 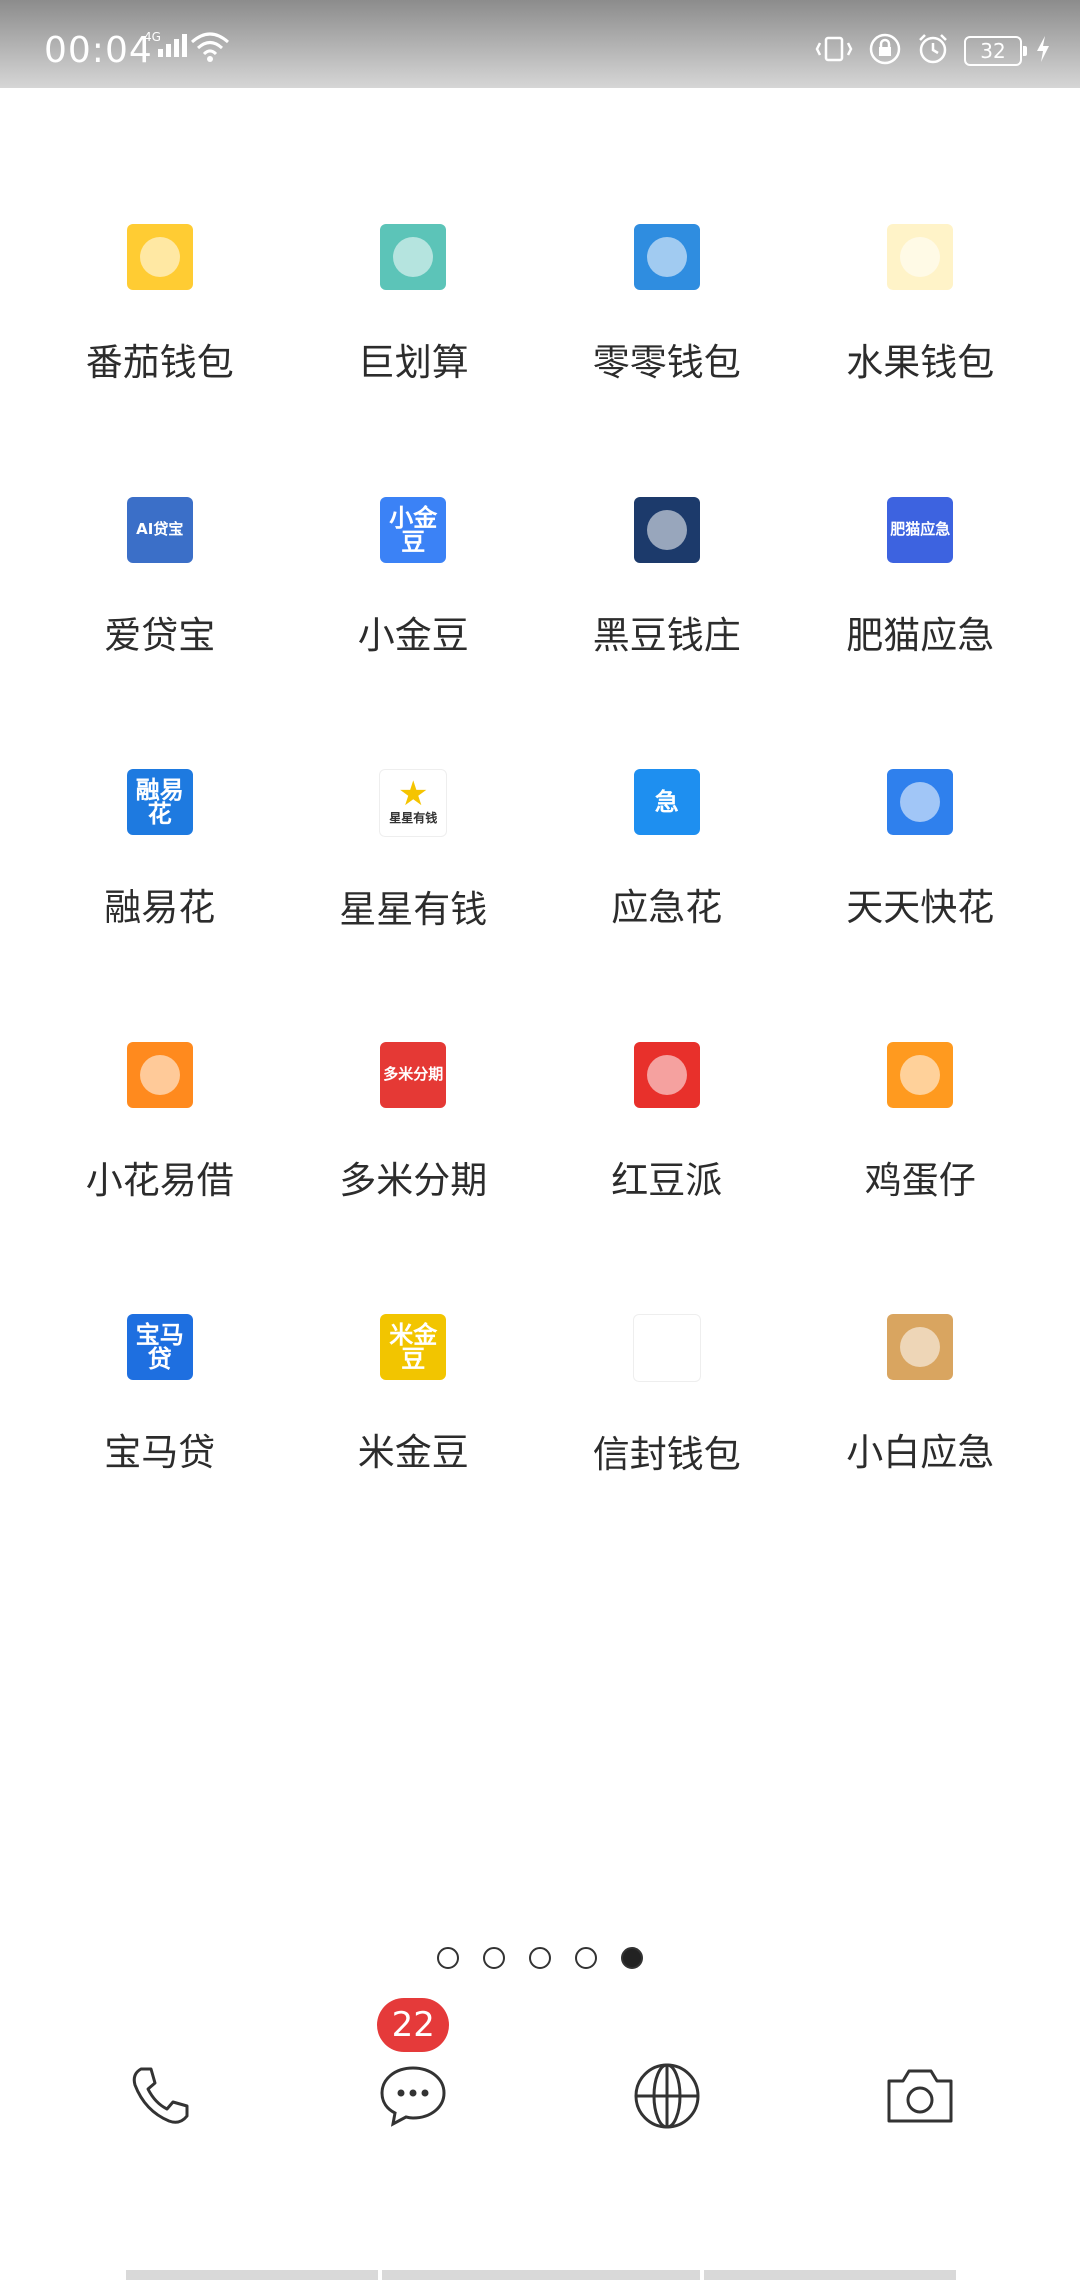 I want to click on dock: 22, so click(x=540, y=2067).